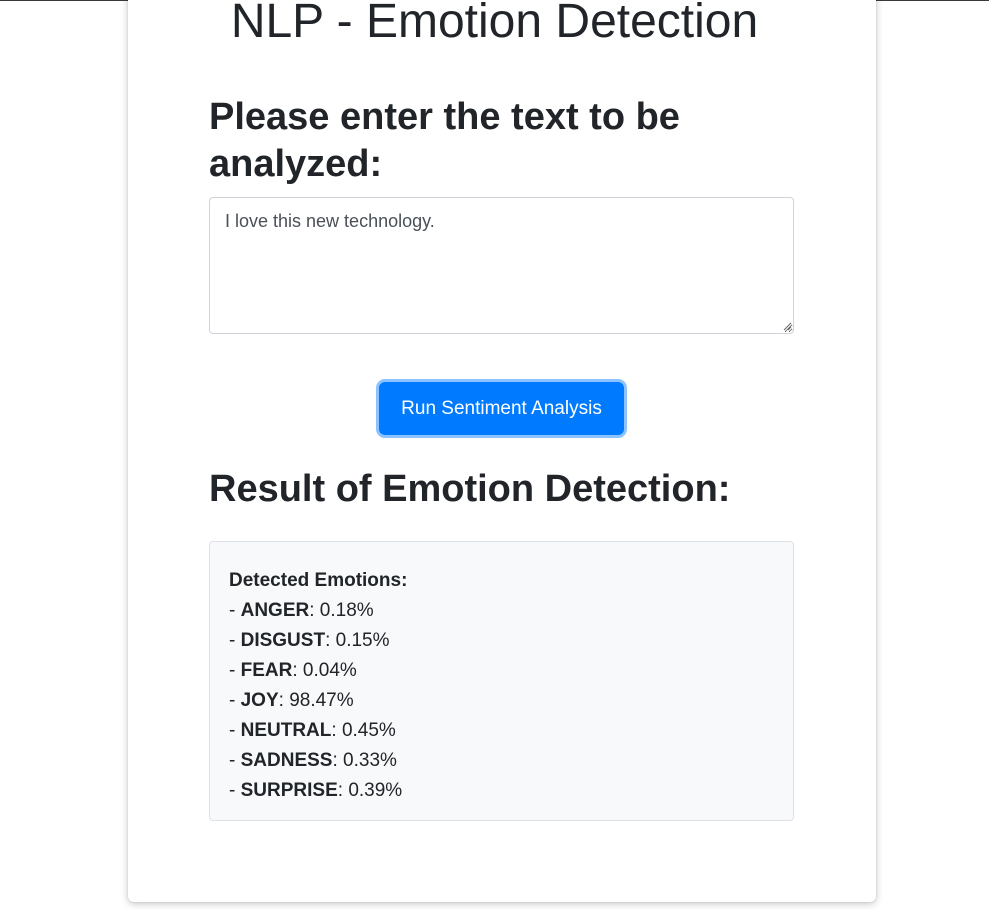 This screenshot has width=989, height=910. What do you see at coordinates (501, 408) in the screenshot?
I see `run-sentiment-analysis-button: Run Sentiment Analysis` at bounding box center [501, 408].